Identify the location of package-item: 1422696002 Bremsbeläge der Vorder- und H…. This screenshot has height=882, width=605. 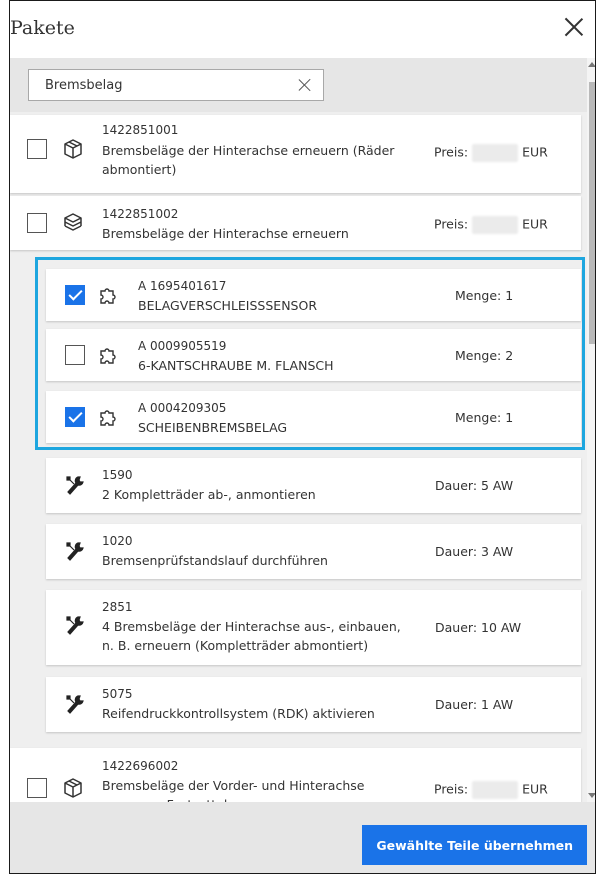
(295, 775).